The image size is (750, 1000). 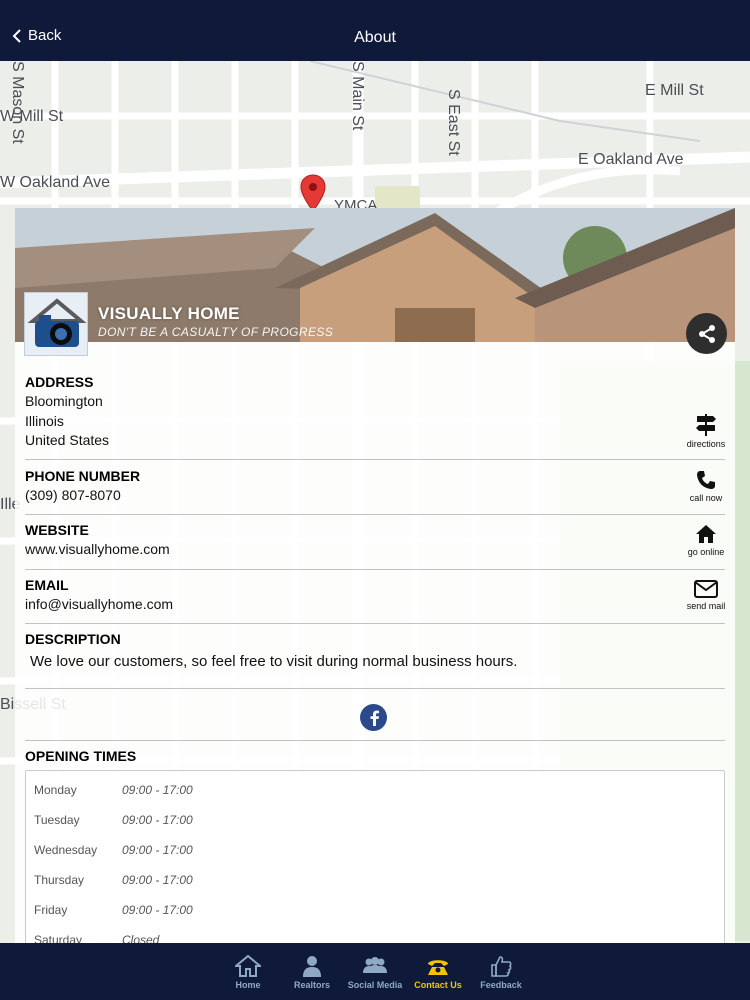 I want to click on email-section: EMAIL info@visuallyhome.com, so click(x=375, y=596).